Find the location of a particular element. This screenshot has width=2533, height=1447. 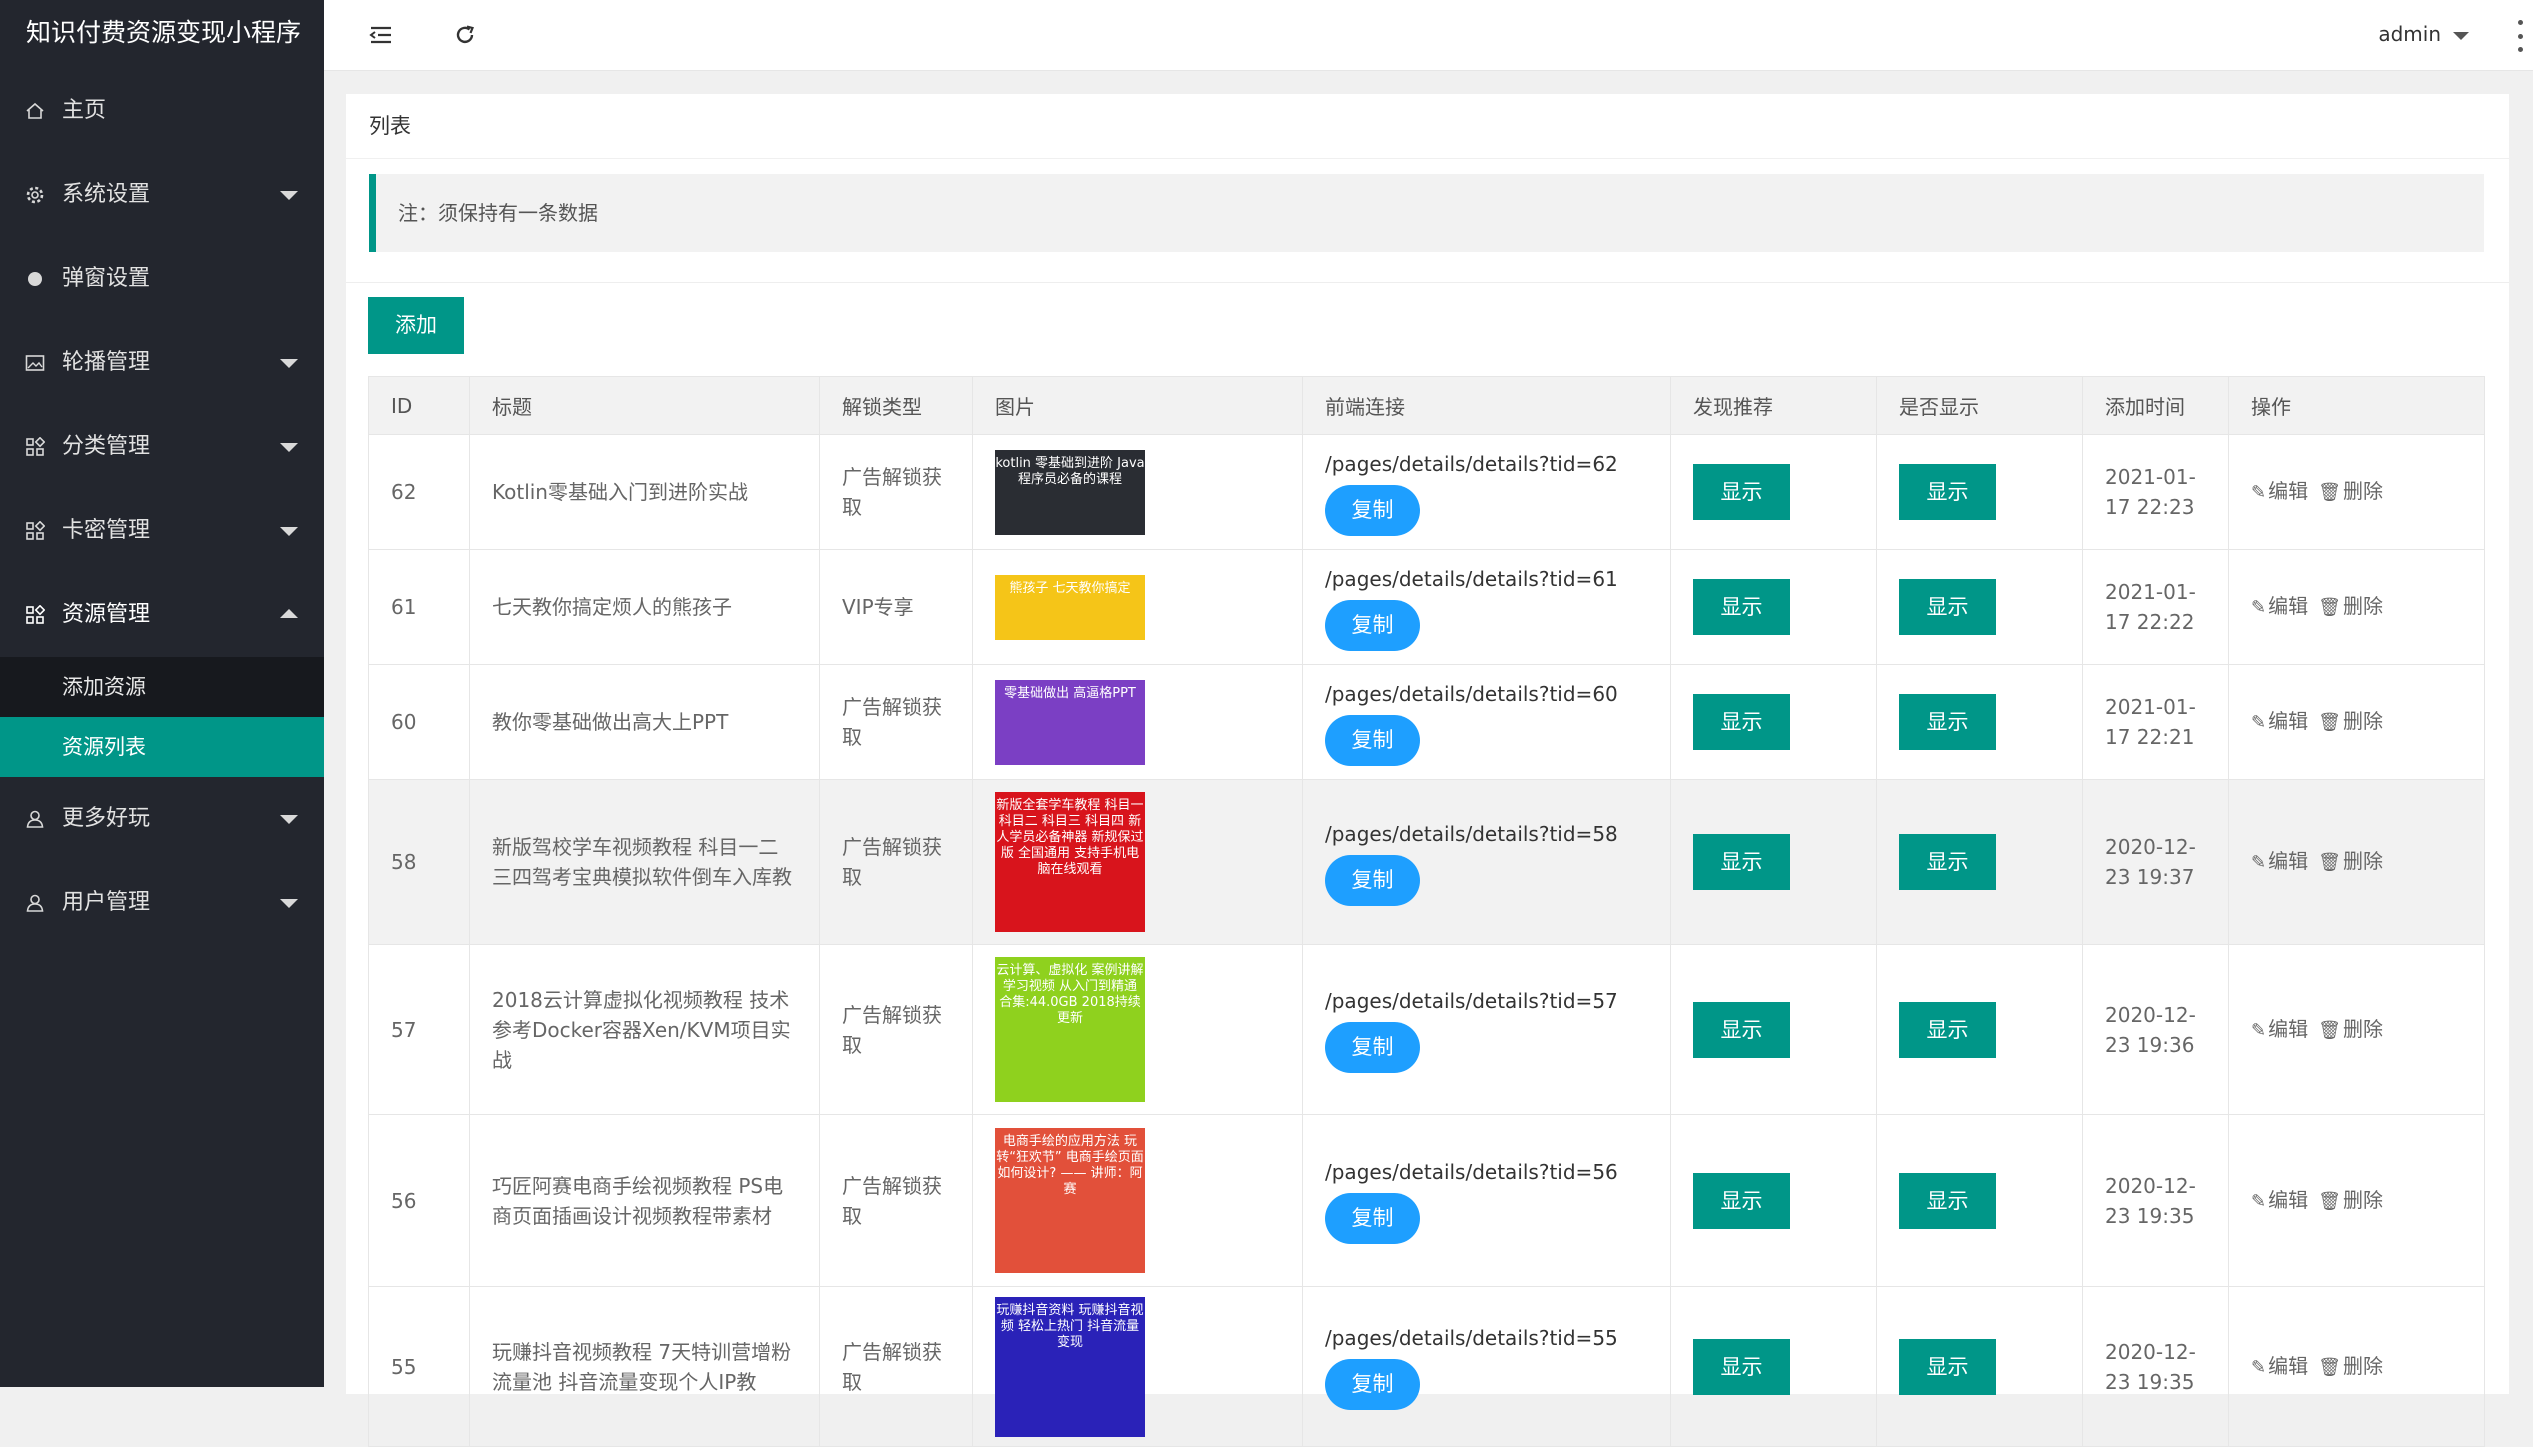

sidebar-item-label: 资源管理 is located at coordinates (106, 614).